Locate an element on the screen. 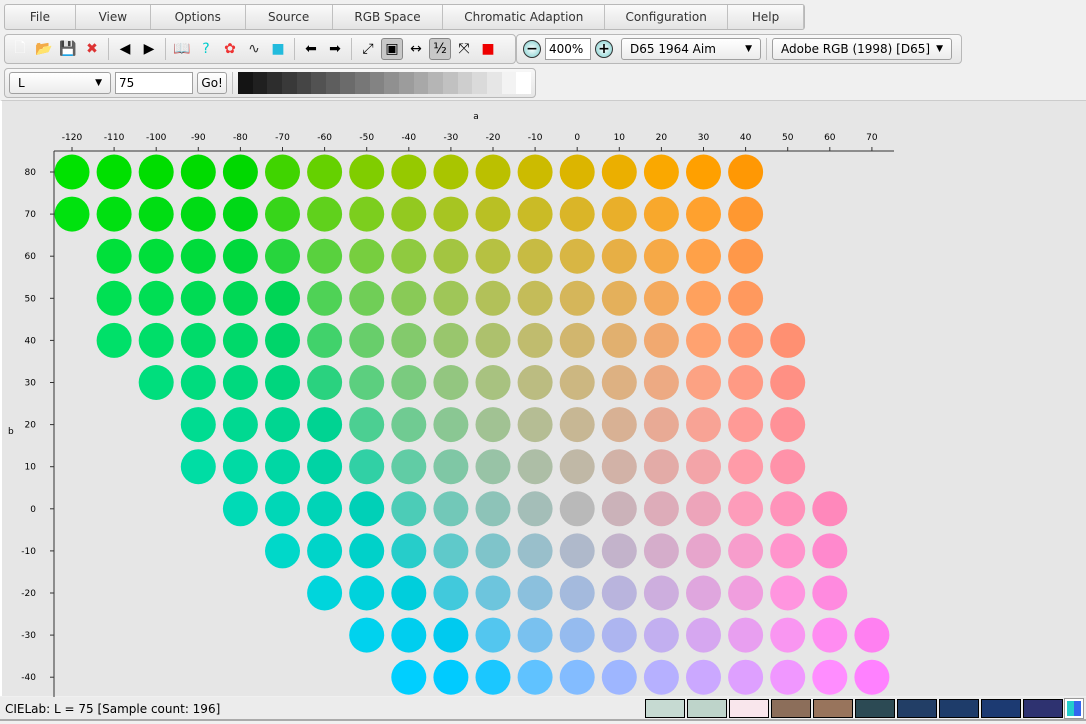 This screenshot has height=724, width=1086. illuminant-dropdown: D65 1964 Aim ▼ is located at coordinates (691, 49).